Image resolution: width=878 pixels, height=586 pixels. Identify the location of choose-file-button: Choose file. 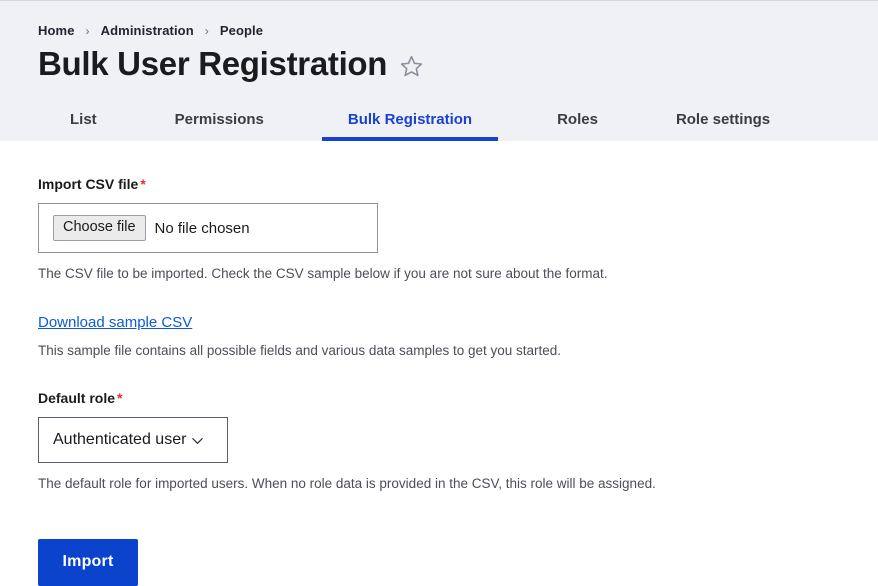
(99, 228).